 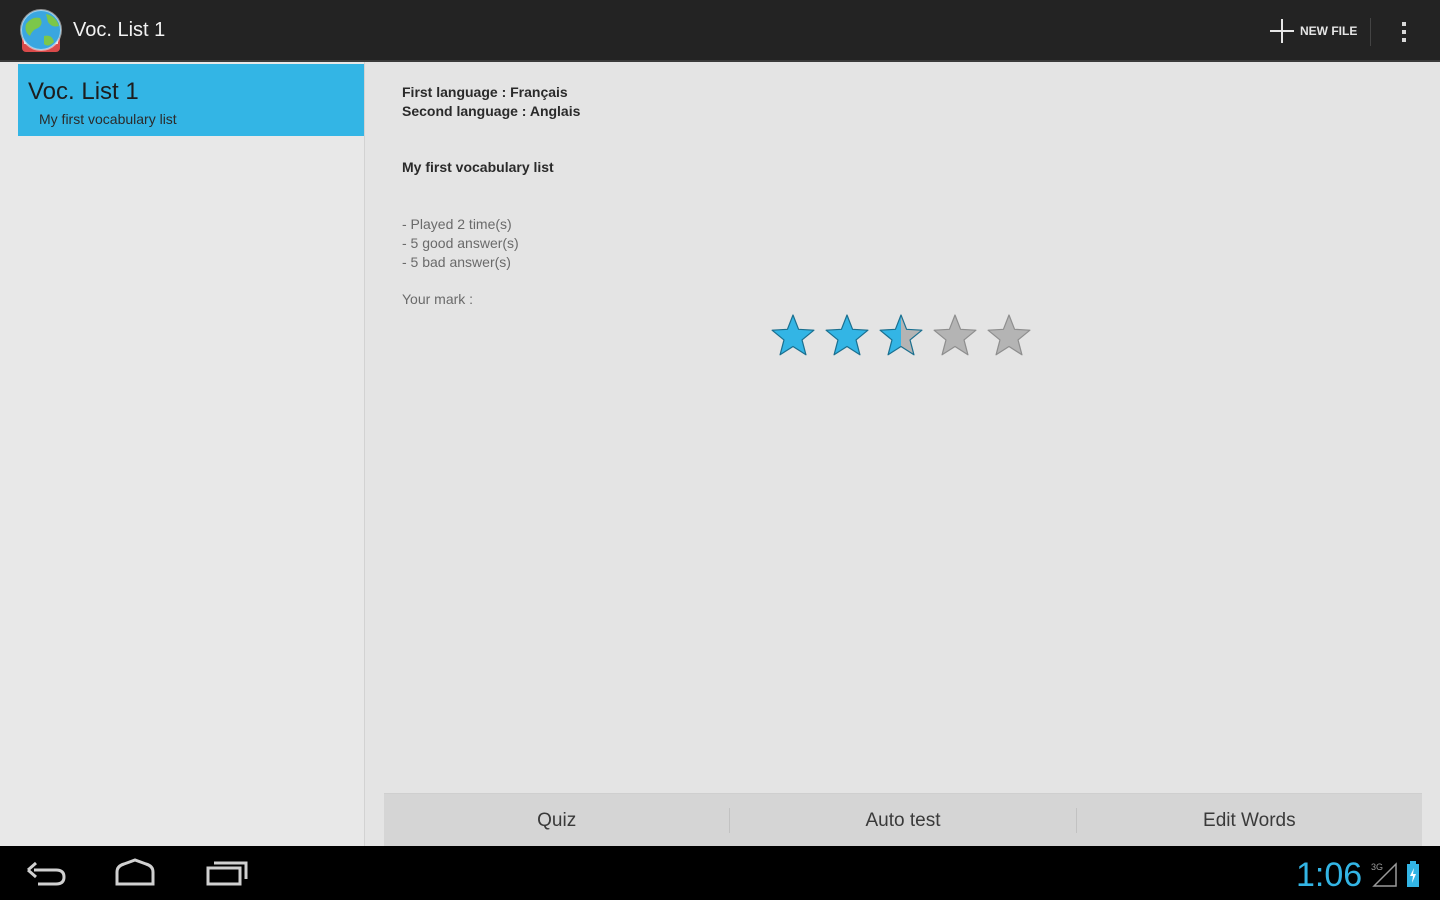 I want to click on list-description: My first vocabulary list, so click(x=478, y=167).